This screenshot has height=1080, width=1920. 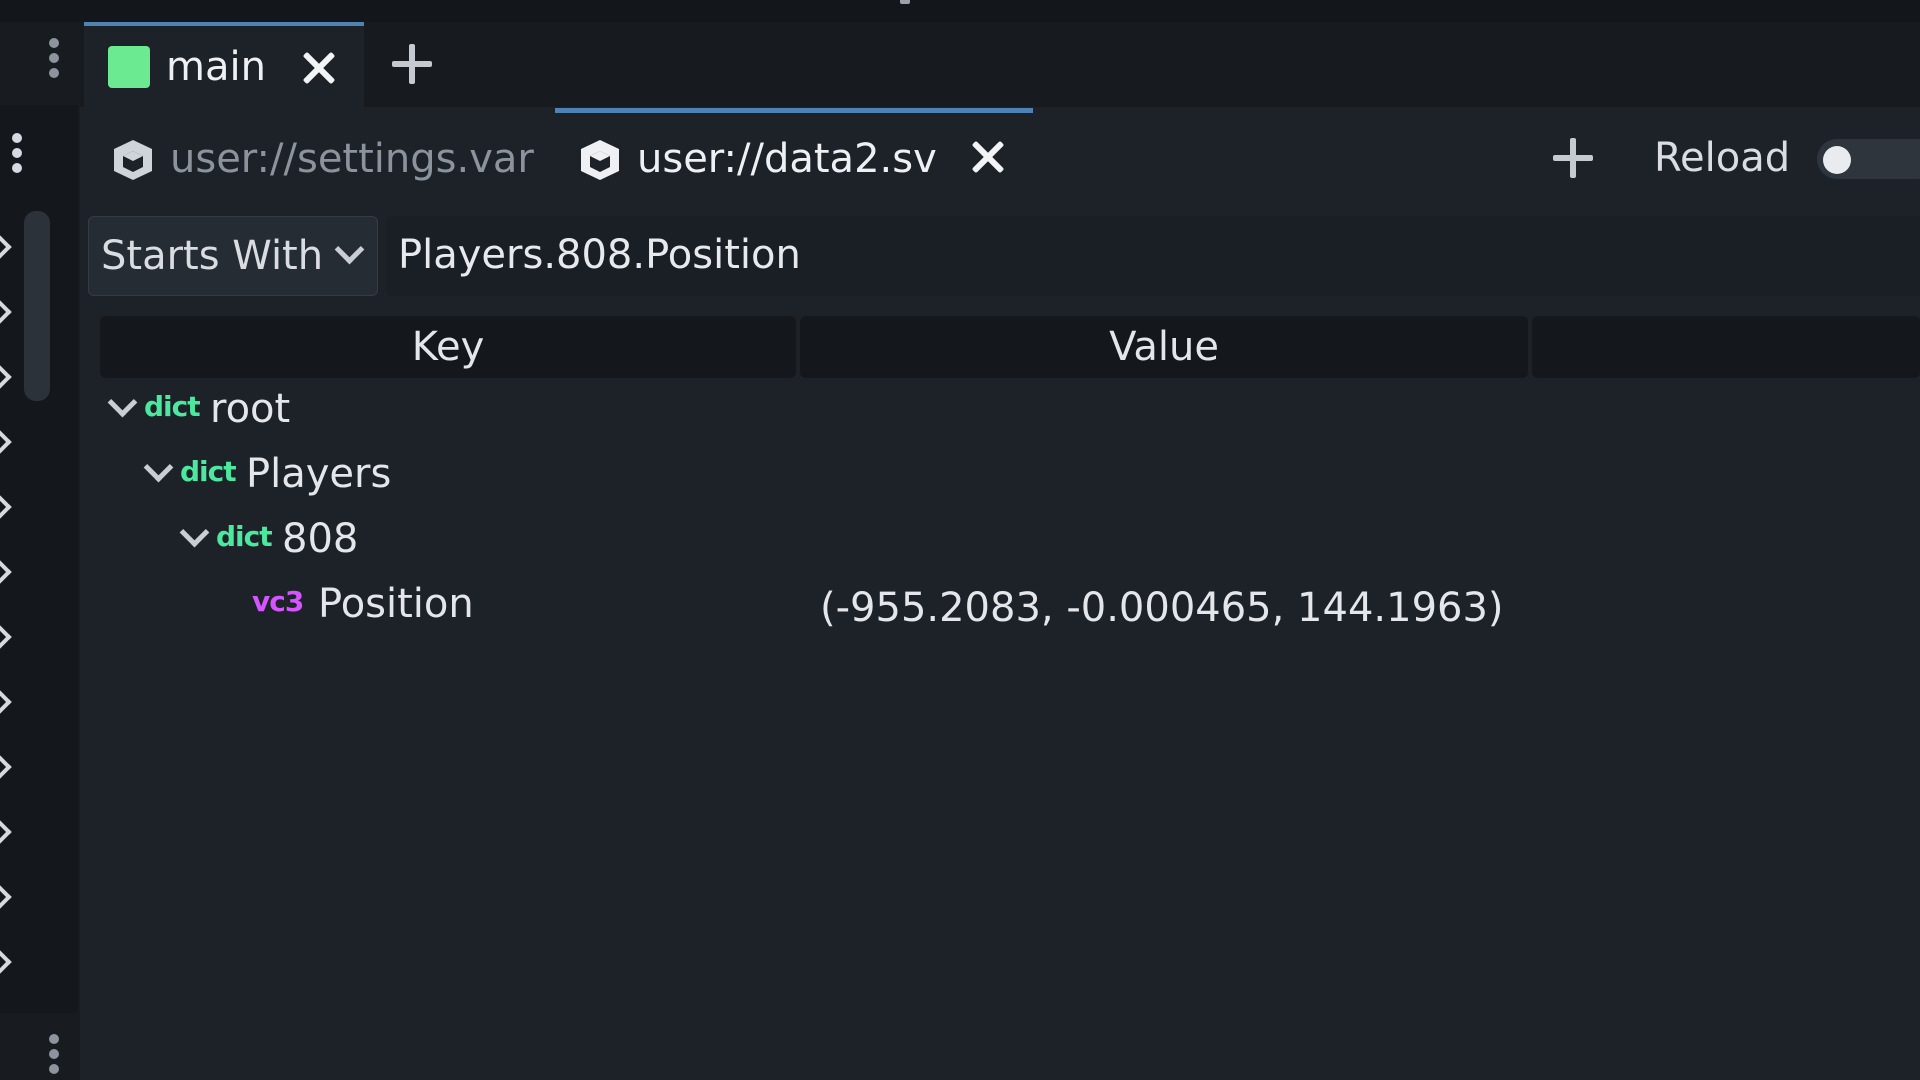 What do you see at coordinates (1837, 160) in the screenshot?
I see `toggle-knob` at bounding box center [1837, 160].